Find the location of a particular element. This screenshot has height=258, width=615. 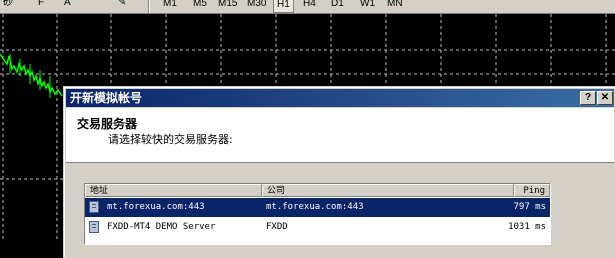

close-button: ✕ is located at coordinates (605, 98).